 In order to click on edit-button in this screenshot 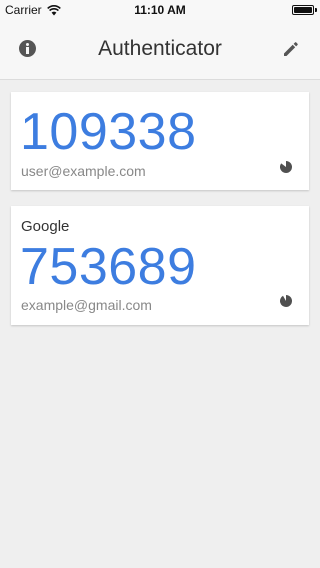, I will do `click(291, 49)`.